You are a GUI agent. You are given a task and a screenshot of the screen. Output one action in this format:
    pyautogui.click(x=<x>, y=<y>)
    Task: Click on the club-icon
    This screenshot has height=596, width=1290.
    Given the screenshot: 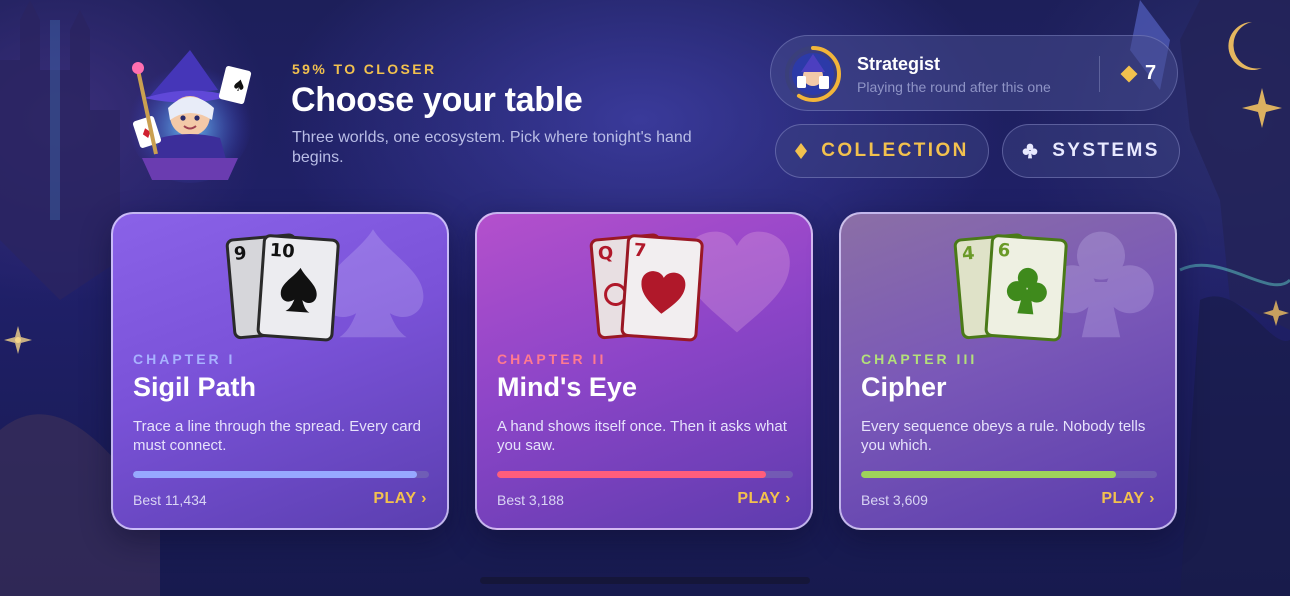 What is the action you would take?
    pyautogui.click(x=1030, y=151)
    